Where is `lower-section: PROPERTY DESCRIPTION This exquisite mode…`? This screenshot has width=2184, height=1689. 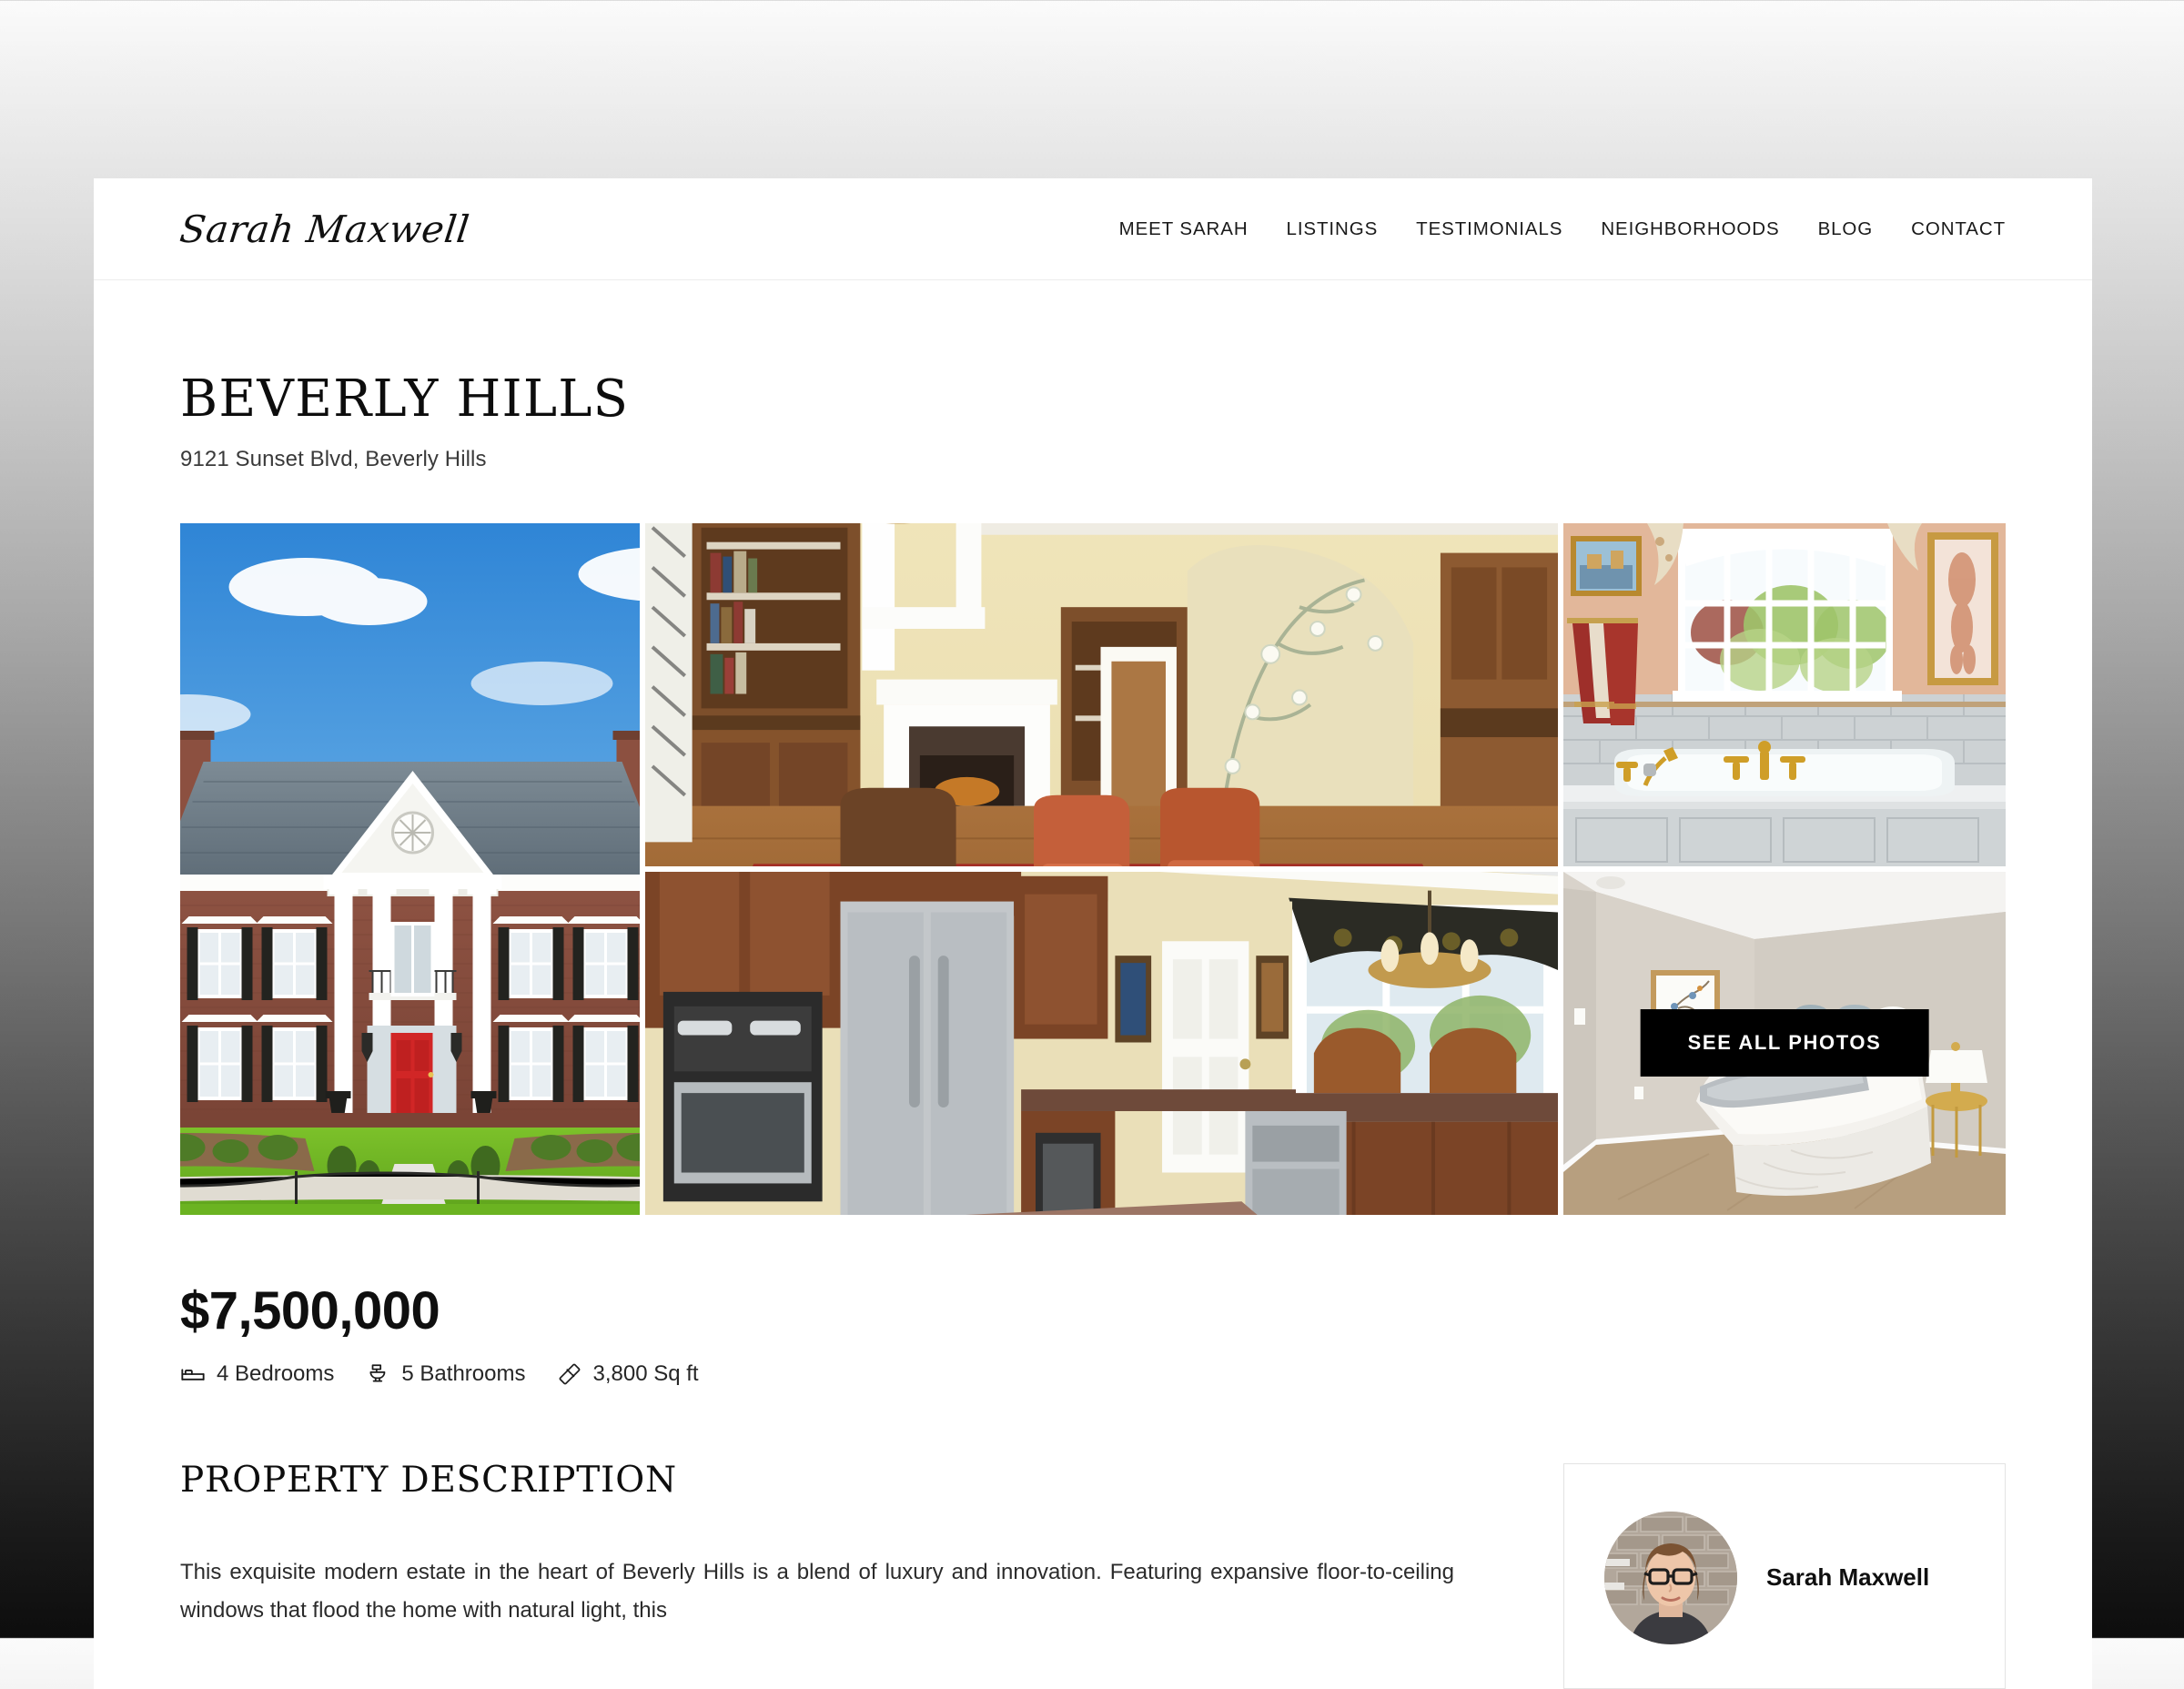
lower-section: PROPERTY DESCRIPTION This exquisite mode… is located at coordinates (1093, 1574).